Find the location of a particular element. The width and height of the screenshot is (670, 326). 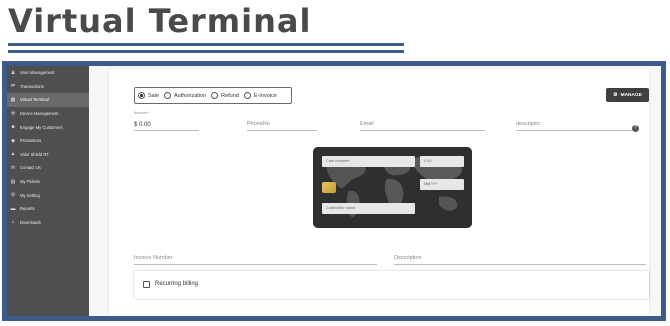

sidebar-item-device-management: ⚒ Device Management is located at coordinates (48, 114).